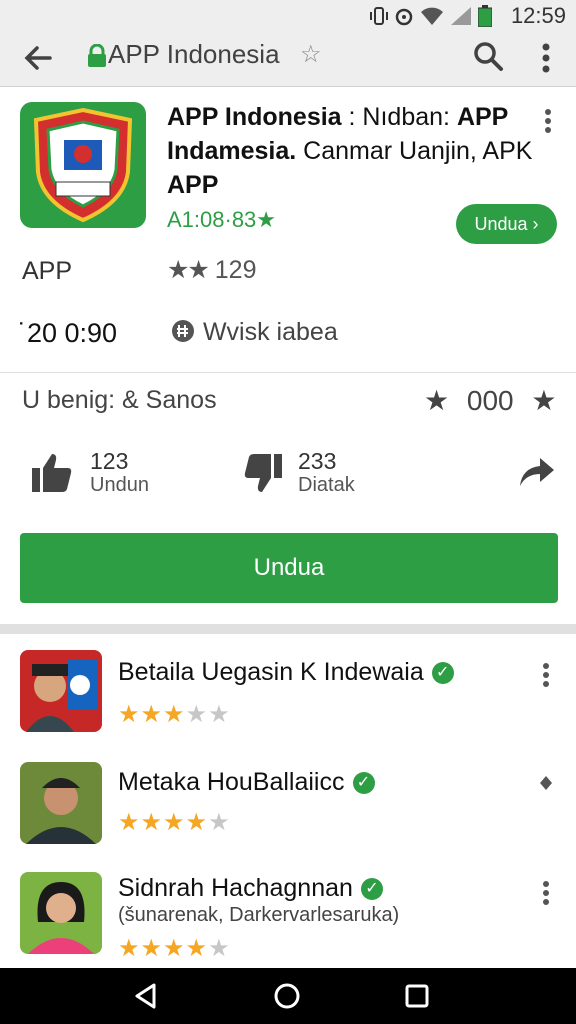 The image size is (576, 1024). Describe the element at coordinates (544, 400) in the screenshot. I see `star-icon-right: ★` at that location.